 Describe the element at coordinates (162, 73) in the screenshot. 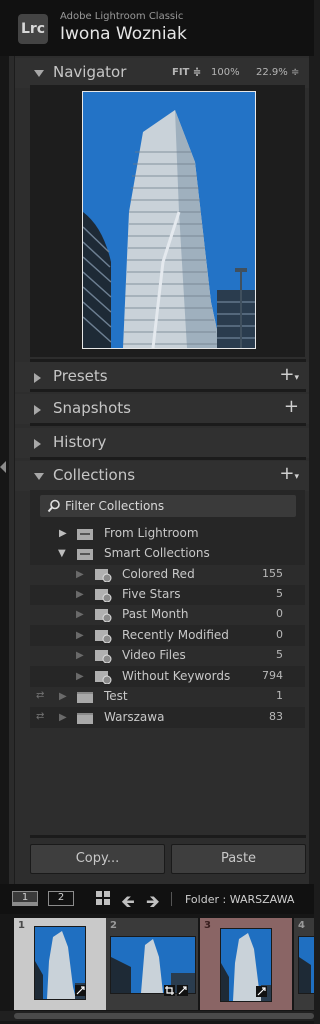

I see `navigator-header: Navigator FIT ≑ 100% 22.9% ≑` at that location.